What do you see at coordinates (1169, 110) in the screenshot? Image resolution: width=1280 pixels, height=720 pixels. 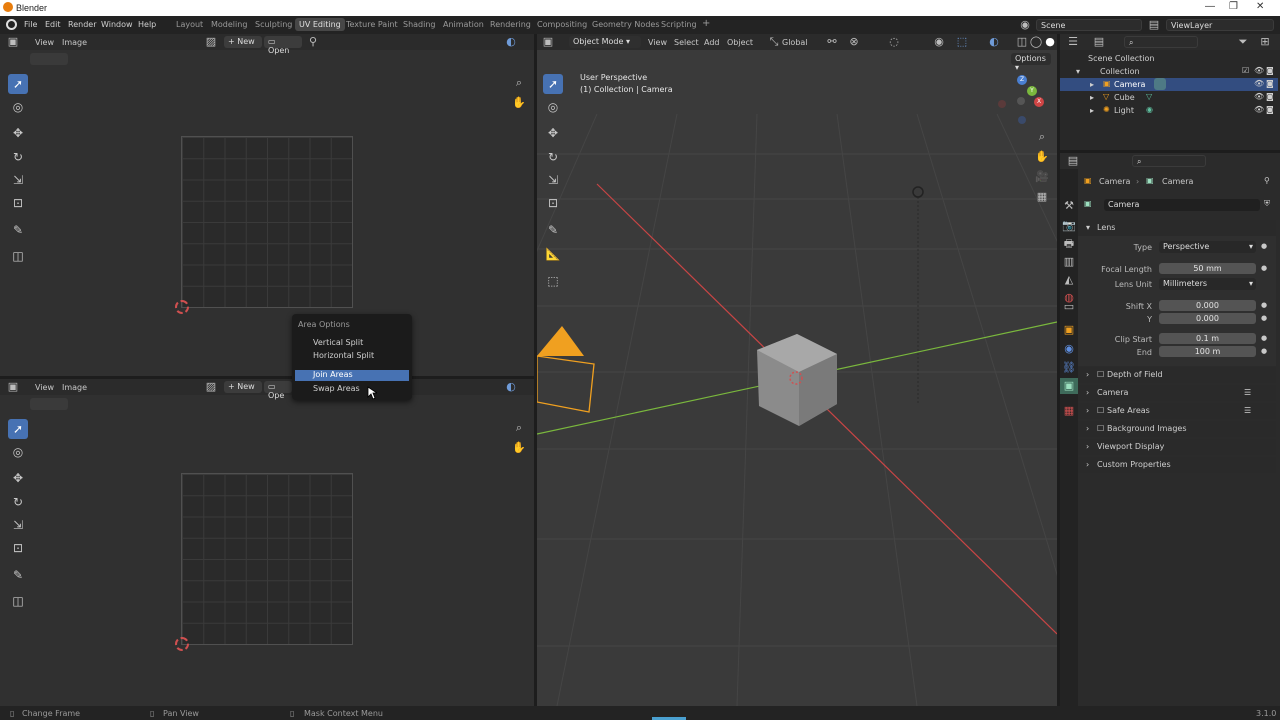 I see `outliner-item-light: ▸ ✺ Light ◉ 👁 ◙` at bounding box center [1169, 110].